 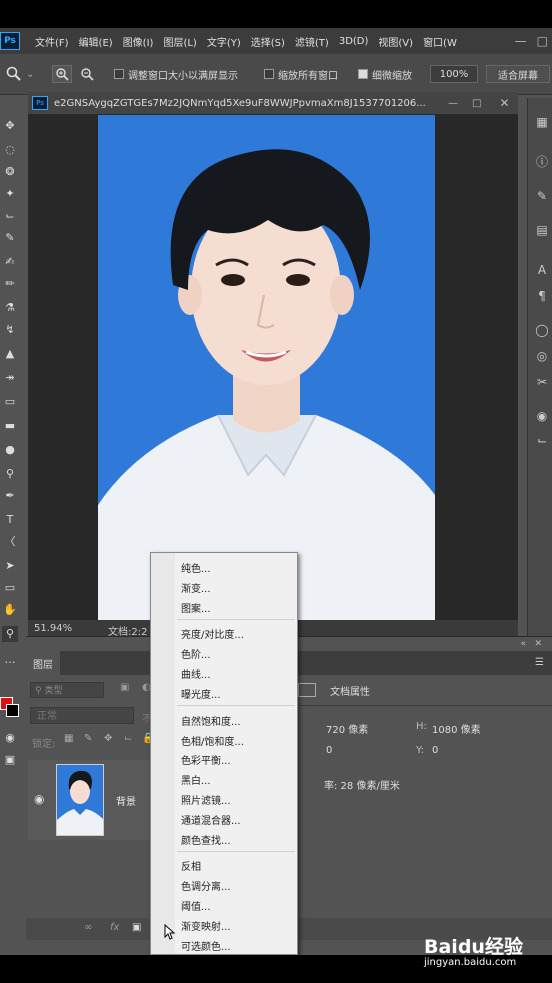 I want to click on clone-stamp-tool-icon: ⚗, so click(x=10, y=308).